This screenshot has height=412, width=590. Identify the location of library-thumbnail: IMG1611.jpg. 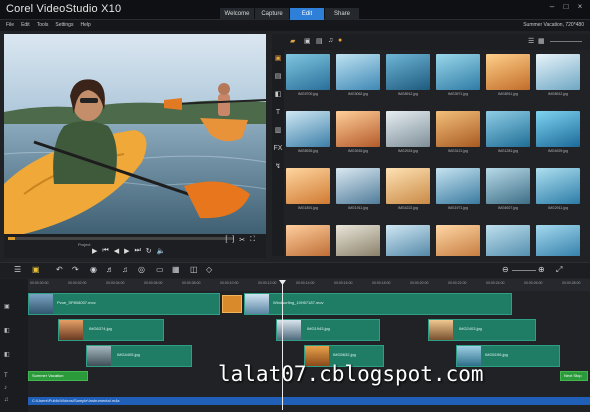
(308, 240).